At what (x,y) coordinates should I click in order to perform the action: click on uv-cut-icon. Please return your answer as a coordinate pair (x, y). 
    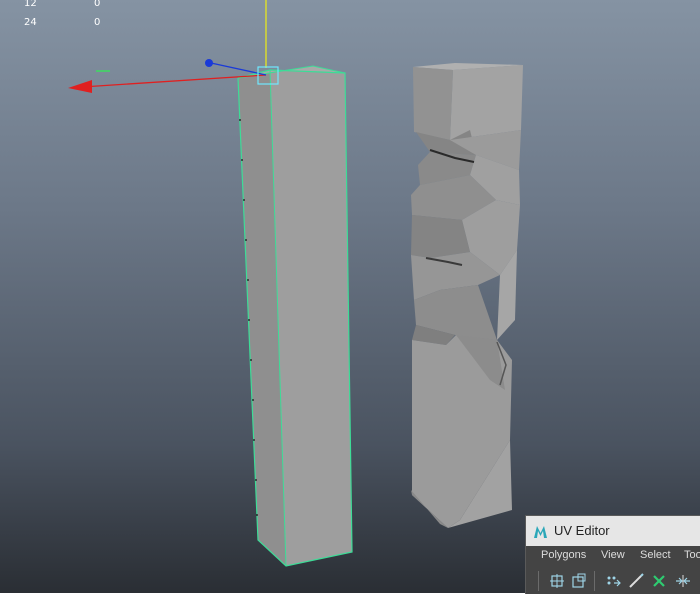
    Looking at the image, I should click on (636, 581).